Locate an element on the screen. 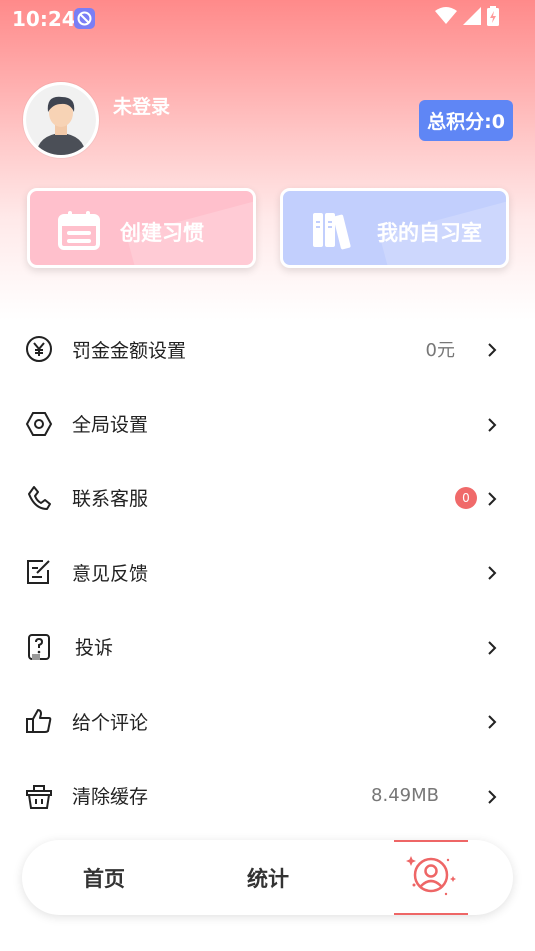  cache-size-value: 8.49MB is located at coordinates (405, 796).